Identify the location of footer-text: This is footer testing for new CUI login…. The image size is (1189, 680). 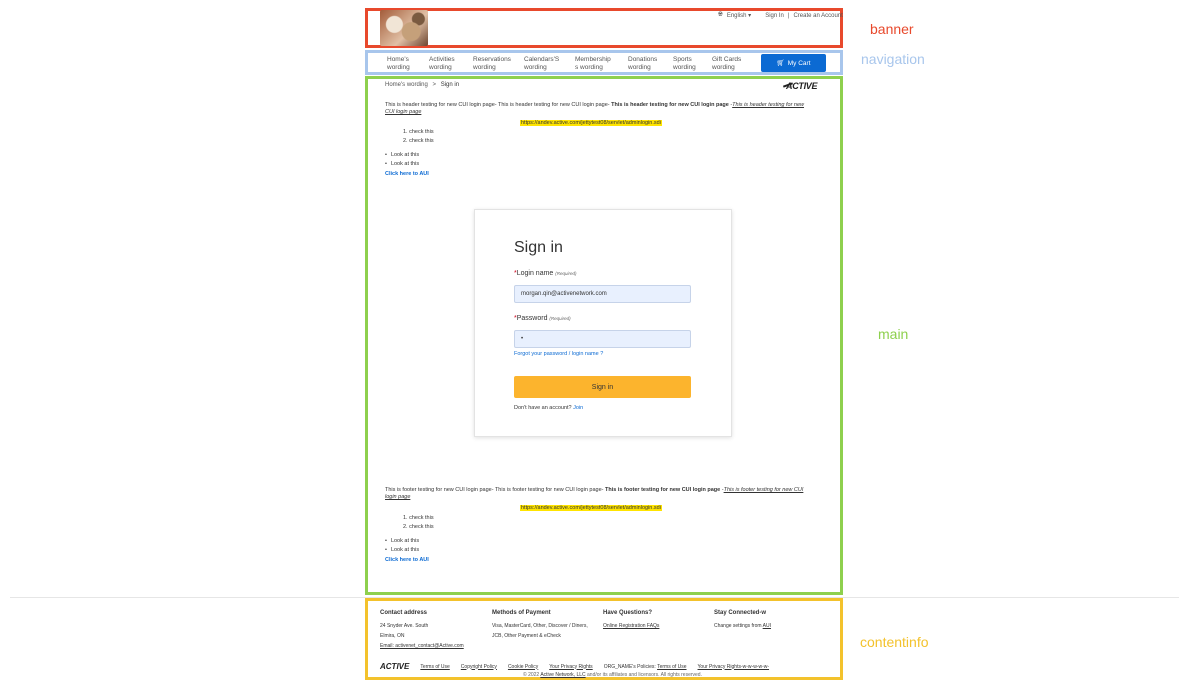
(594, 493).